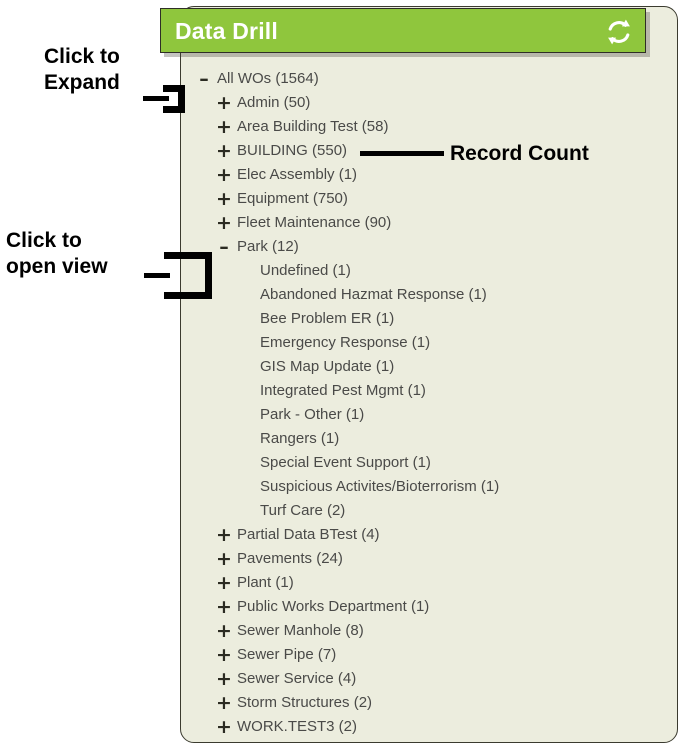 The image size is (681, 747). What do you see at coordinates (429, 631) in the screenshot?
I see `tree-row: + Sewer Manhole (8)` at bounding box center [429, 631].